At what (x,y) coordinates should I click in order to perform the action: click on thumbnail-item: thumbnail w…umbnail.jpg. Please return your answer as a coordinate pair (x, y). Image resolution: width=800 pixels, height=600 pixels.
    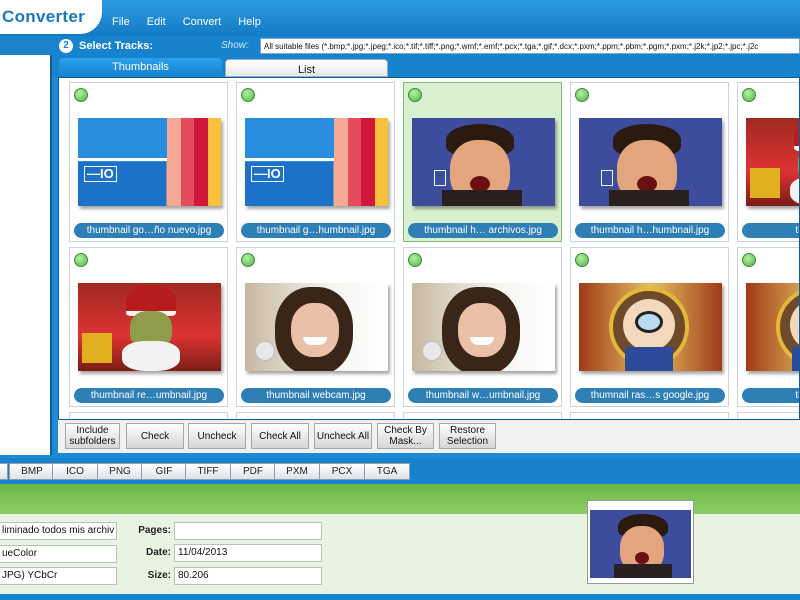
    Looking at the image, I should click on (482, 327).